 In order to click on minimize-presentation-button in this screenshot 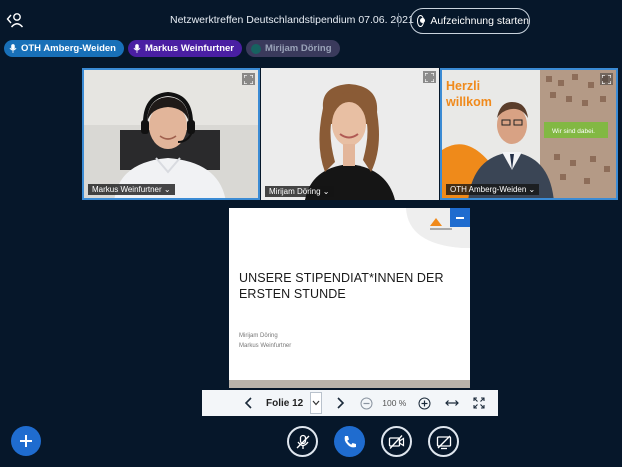, I will do `click(460, 217)`.